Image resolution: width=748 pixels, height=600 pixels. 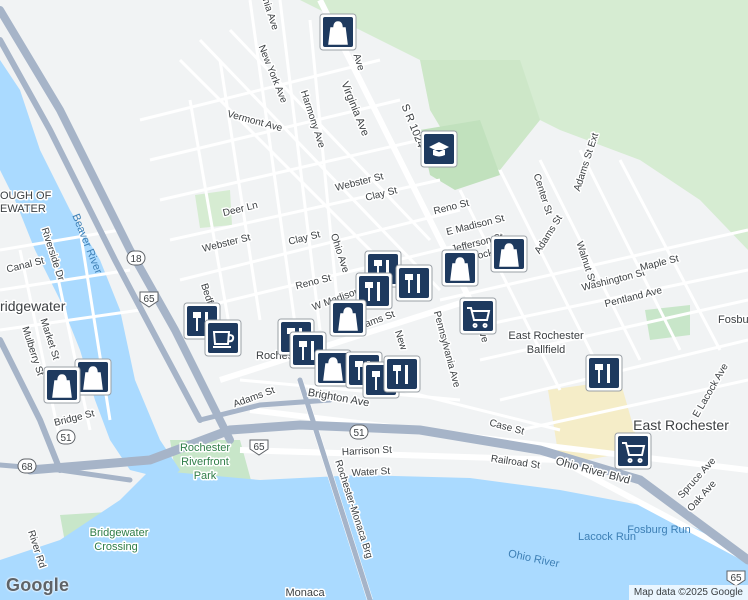 What do you see at coordinates (259, 447) in the screenshot?
I see `route-65-b-label: 65` at bounding box center [259, 447].